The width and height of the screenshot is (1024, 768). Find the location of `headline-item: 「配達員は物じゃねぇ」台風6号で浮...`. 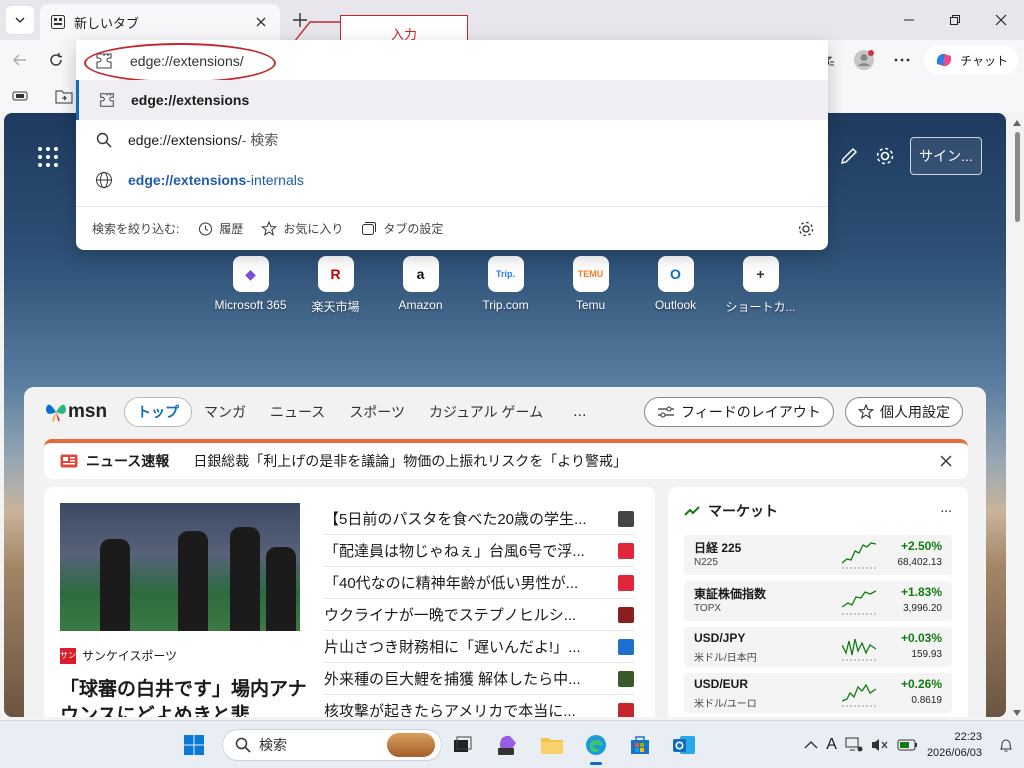

headline-item: 「配達員は物じゃねぇ」台風6号で浮... is located at coordinates (479, 551).